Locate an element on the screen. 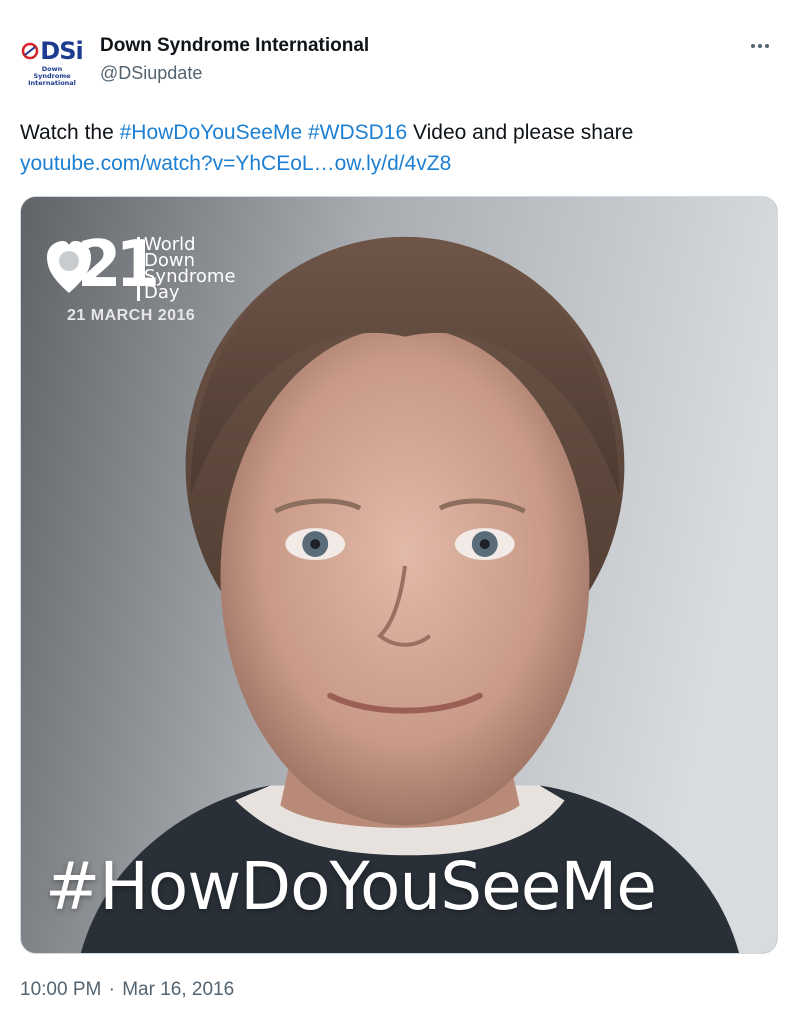  wdsd-date: 21 MARCH 2016 is located at coordinates (131, 315).